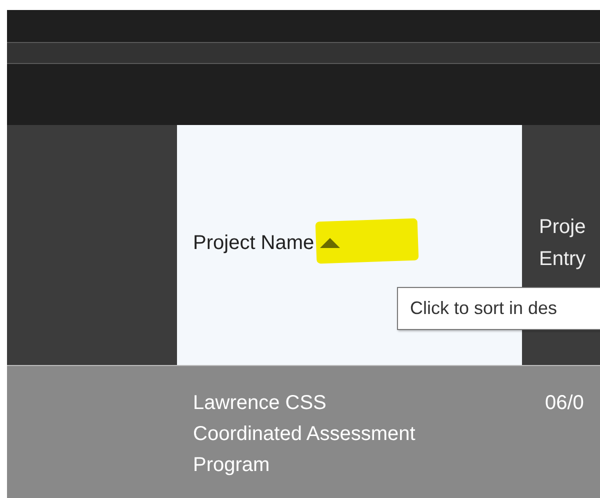 The width and height of the screenshot is (600, 498). Describe the element at coordinates (562, 259) in the screenshot. I see `column-label: Entry` at that location.